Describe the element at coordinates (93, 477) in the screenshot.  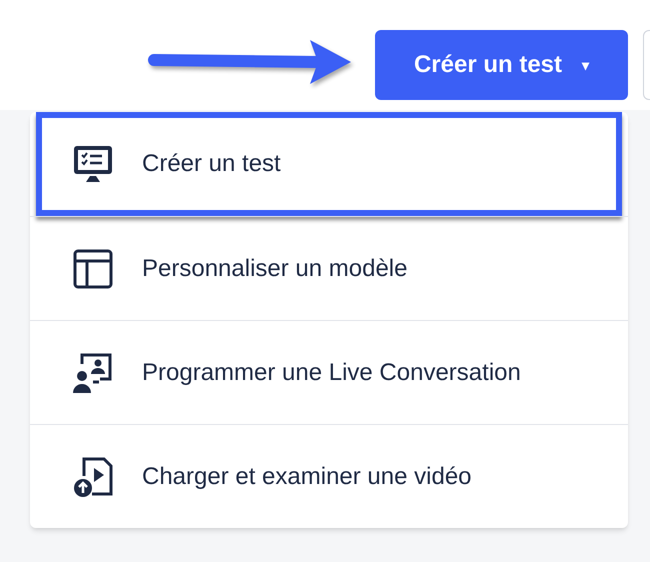
I see `video-upload-icon` at that location.